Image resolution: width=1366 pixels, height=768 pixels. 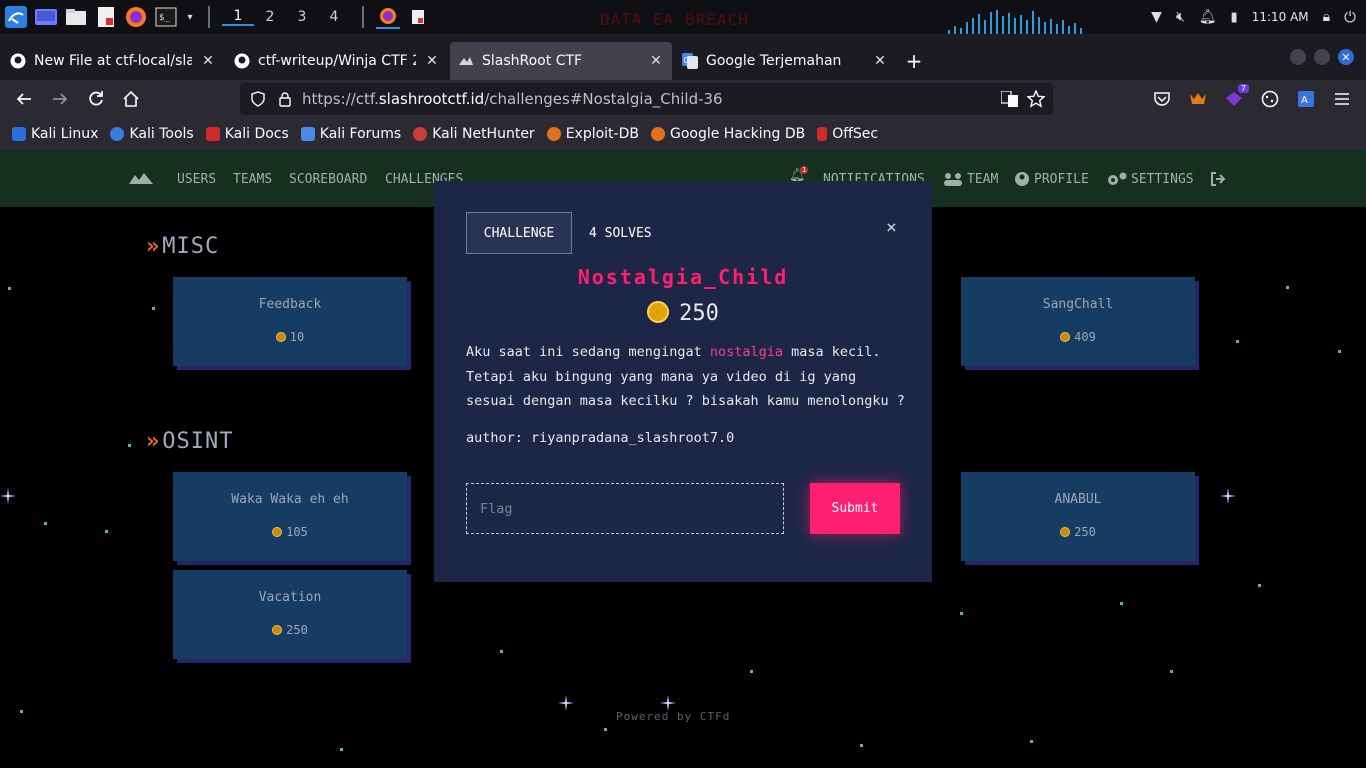 What do you see at coordinates (113, 61) in the screenshot?
I see `tab-new-file: New File at ctf-local/slash ✕` at bounding box center [113, 61].